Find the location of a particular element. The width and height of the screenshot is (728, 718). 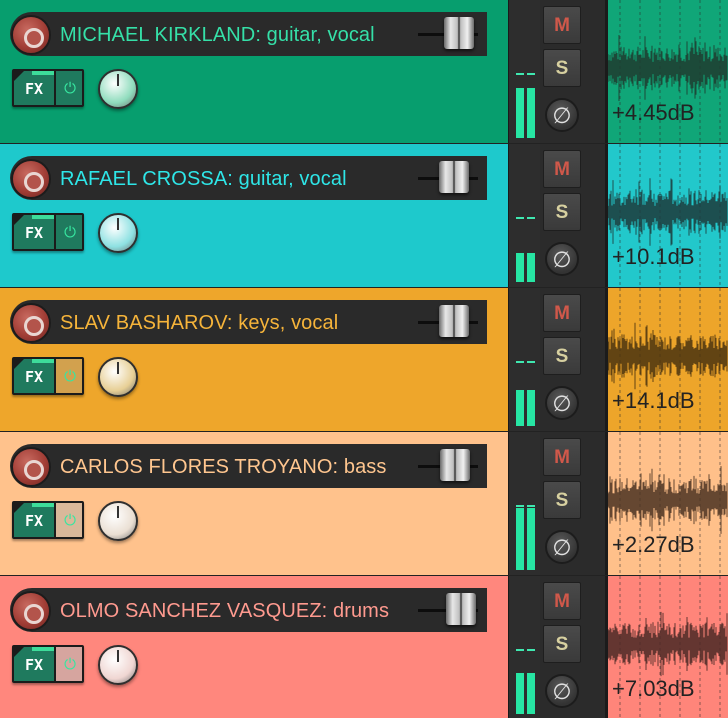

waveform-item: +14.1dB is located at coordinates (668, 359).